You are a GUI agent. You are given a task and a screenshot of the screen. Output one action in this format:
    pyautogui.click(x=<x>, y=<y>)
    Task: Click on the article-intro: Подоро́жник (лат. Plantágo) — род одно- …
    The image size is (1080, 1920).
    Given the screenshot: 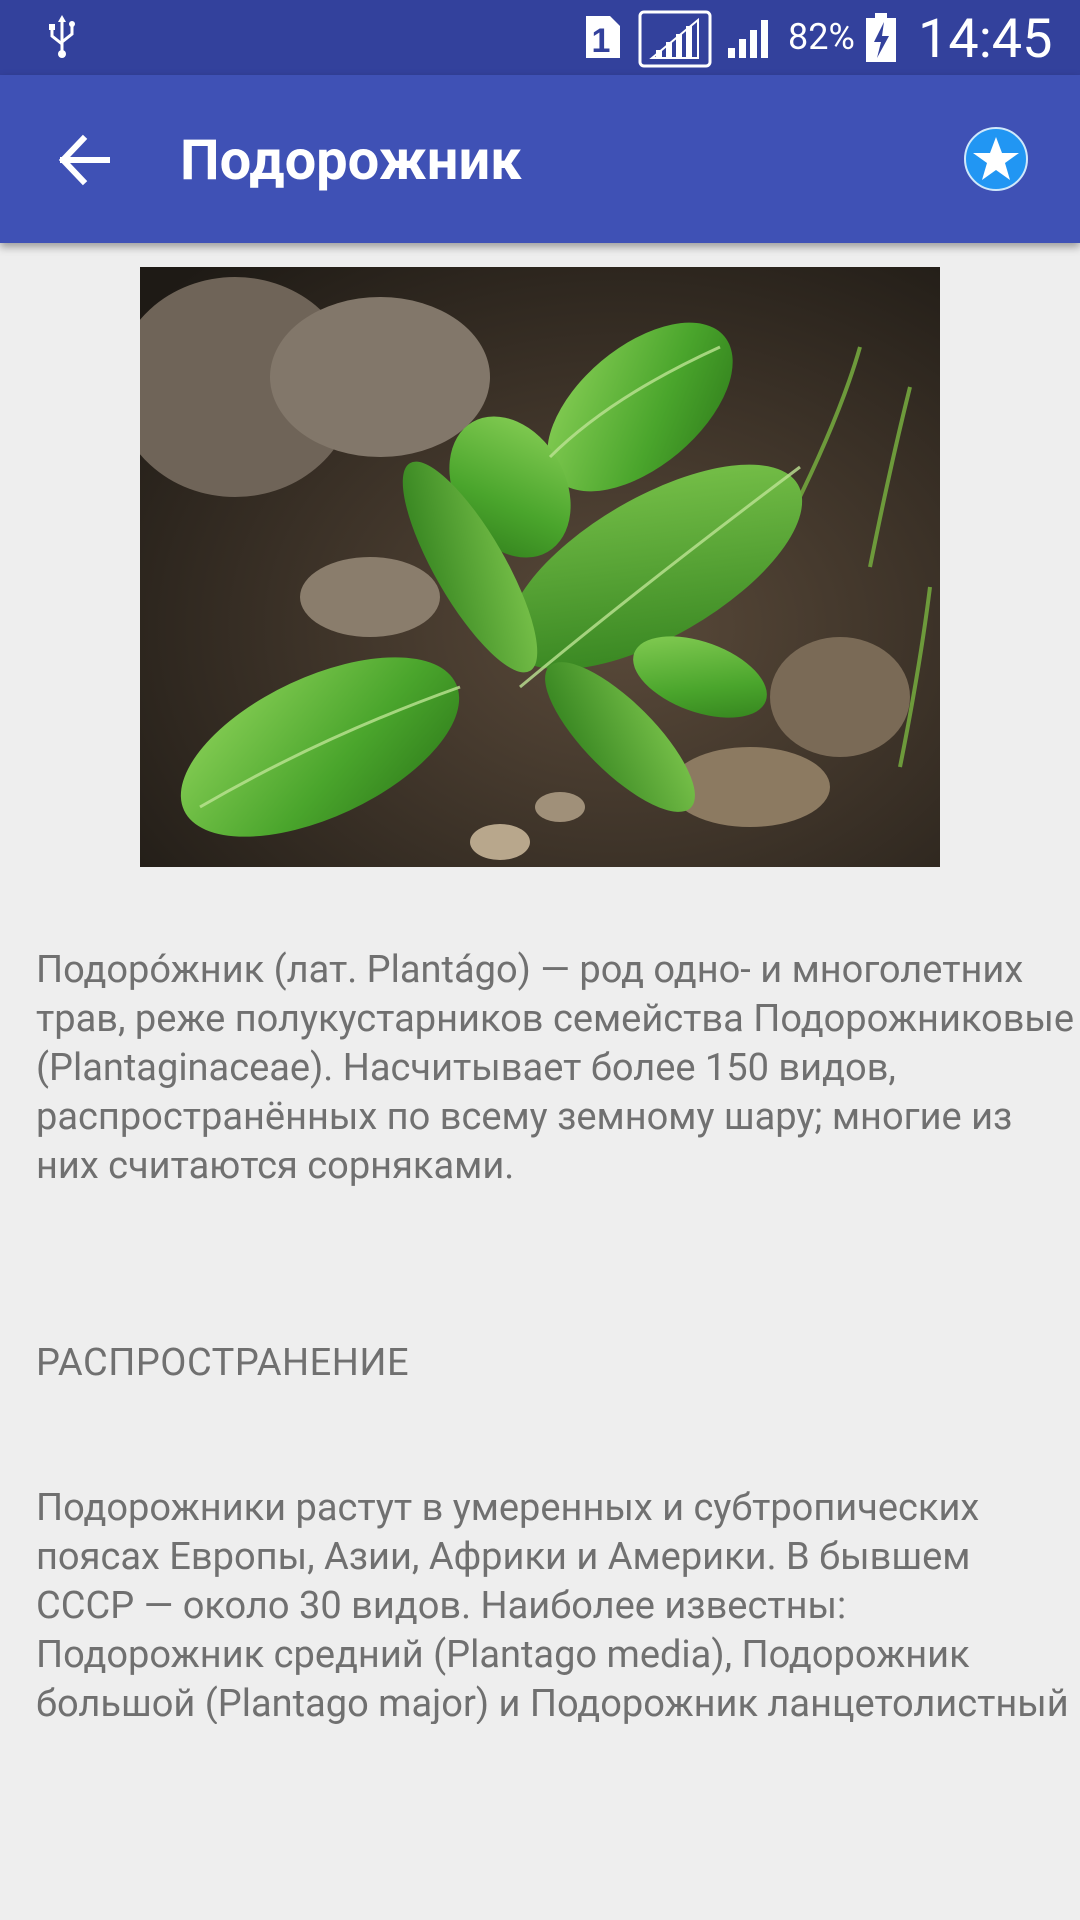 What is the action you would take?
    pyautogui.click(x=555, y=1068)
    